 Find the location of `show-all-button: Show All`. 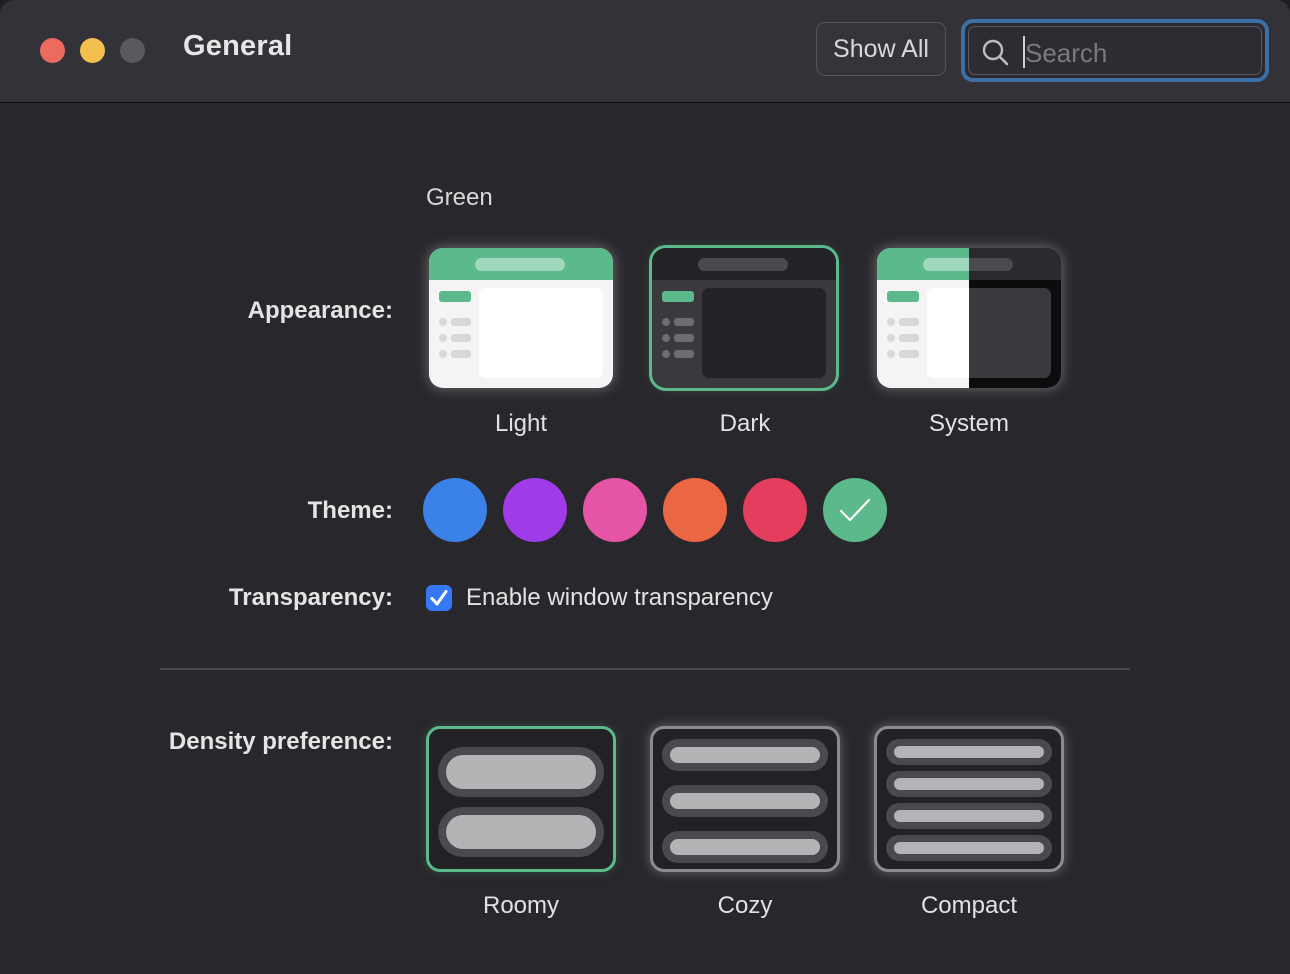

show-all-button: Show All is located at coordinates (881, 49).